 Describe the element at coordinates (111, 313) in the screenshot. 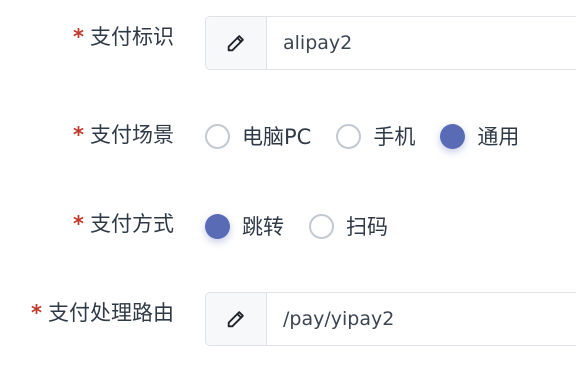

I see `pay-route-label-text: 支付处理路由` at that location.